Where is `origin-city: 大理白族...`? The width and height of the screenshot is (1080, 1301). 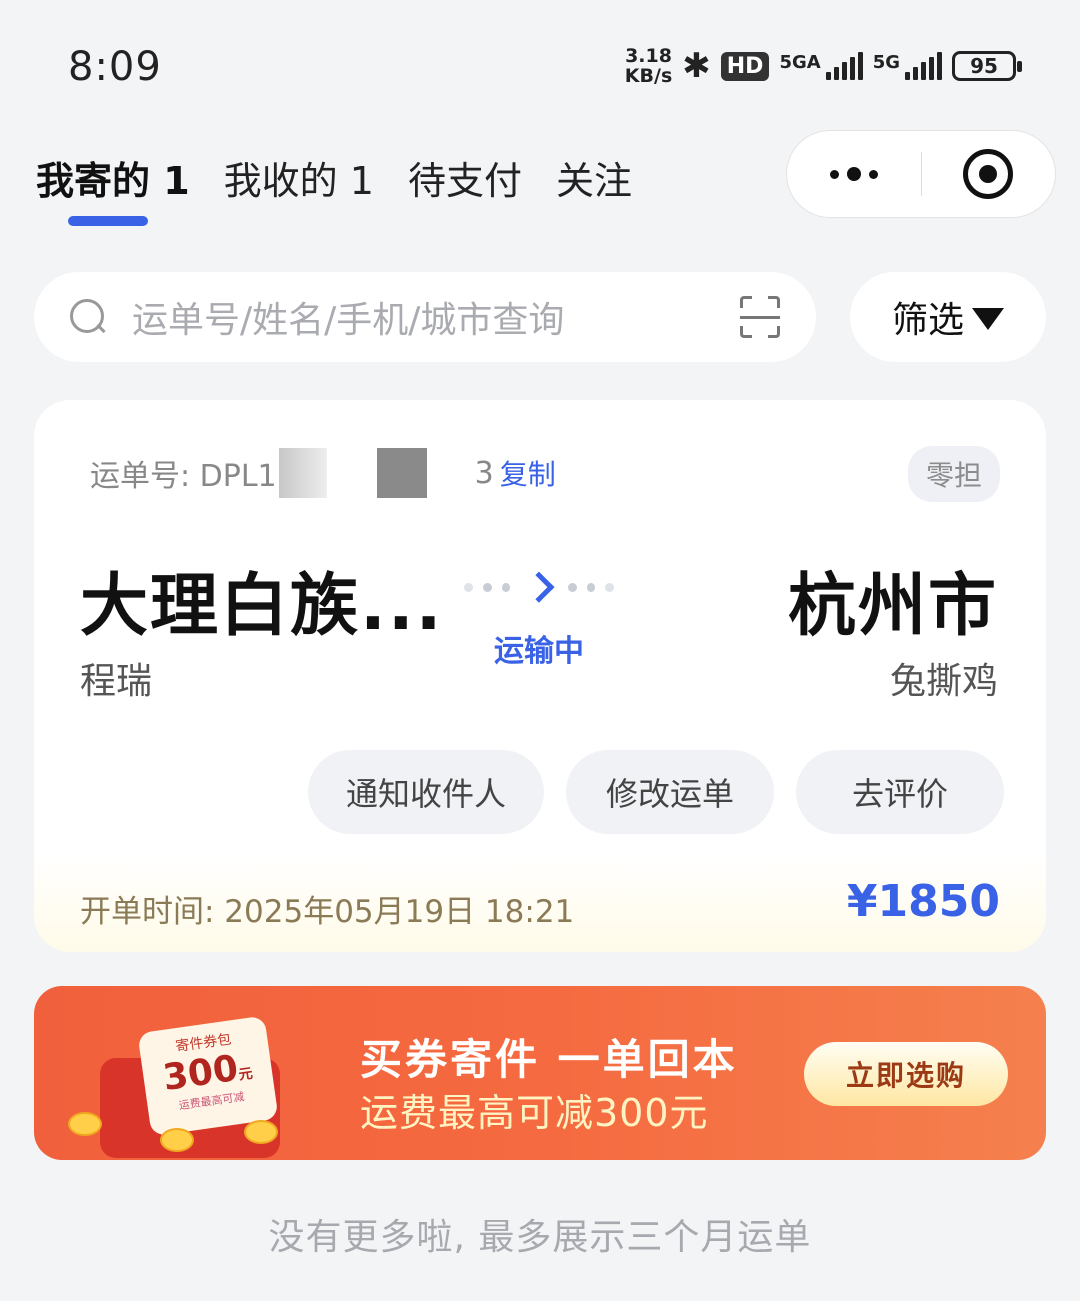 origin-city: 大理白族... is located at coordinates (262, 606).